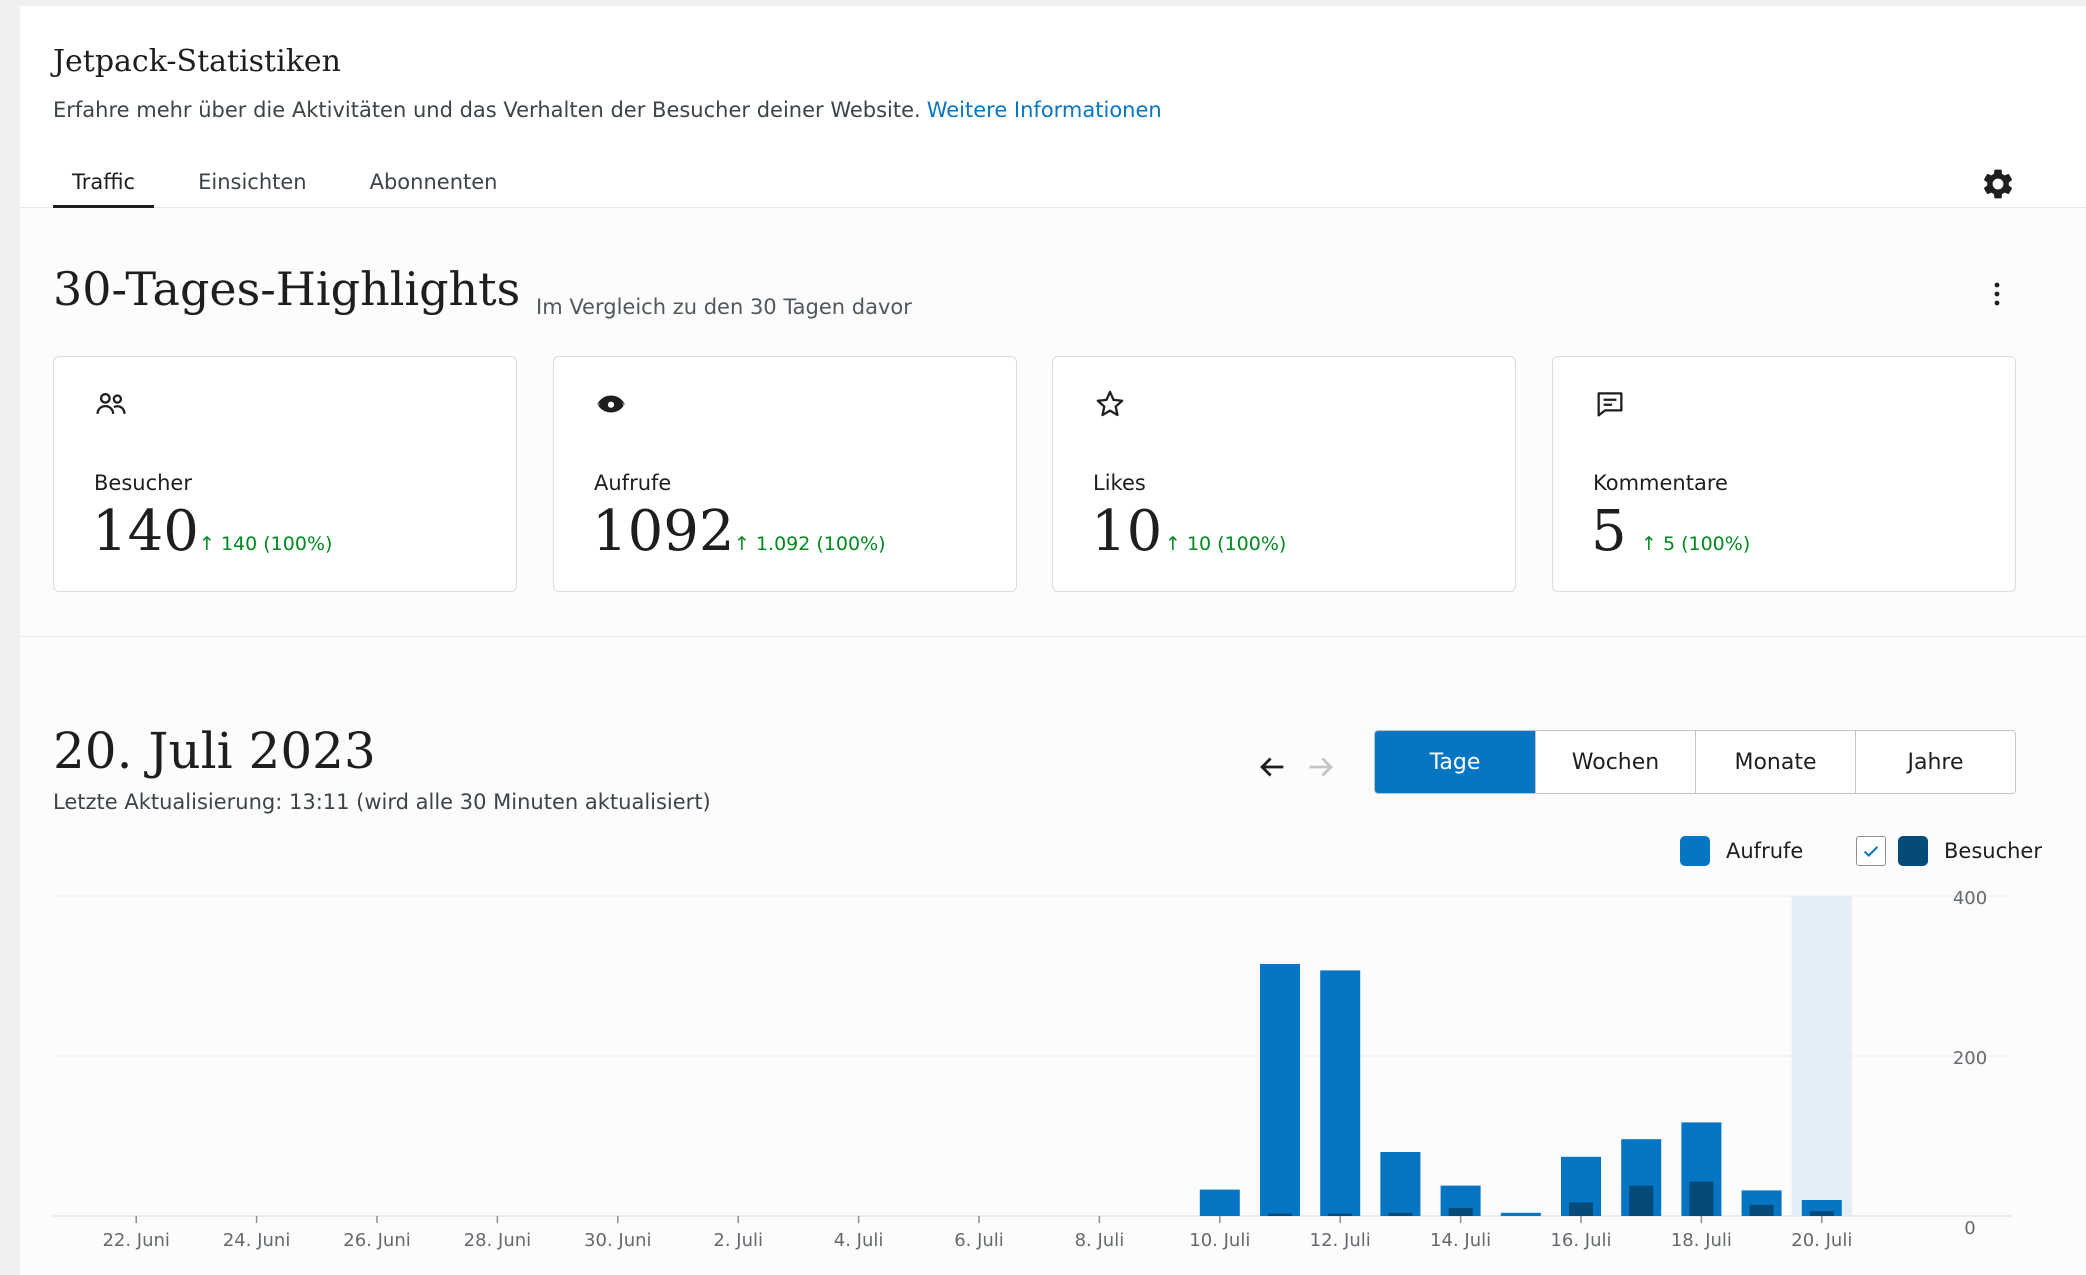 This screenshot has width=2086, height=1275. What do you see at coordinates (1696, 544) in the screenshot?
I see `card-delta: ↑ 5 (100%)` at bounding box center [1696, 544].